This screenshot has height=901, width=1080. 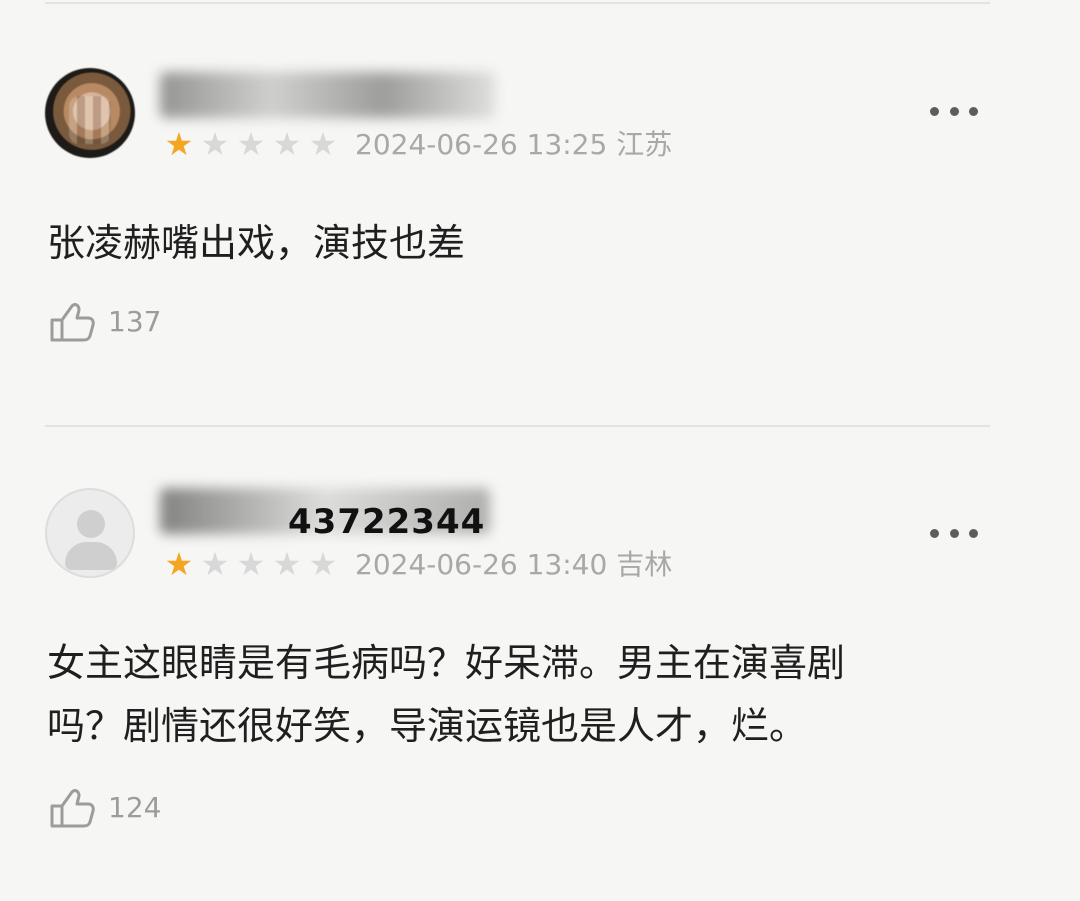 What do you see at coordinates (517, 3) in the screenshot?
I see `top-divider` at bounding box center [517, 3].